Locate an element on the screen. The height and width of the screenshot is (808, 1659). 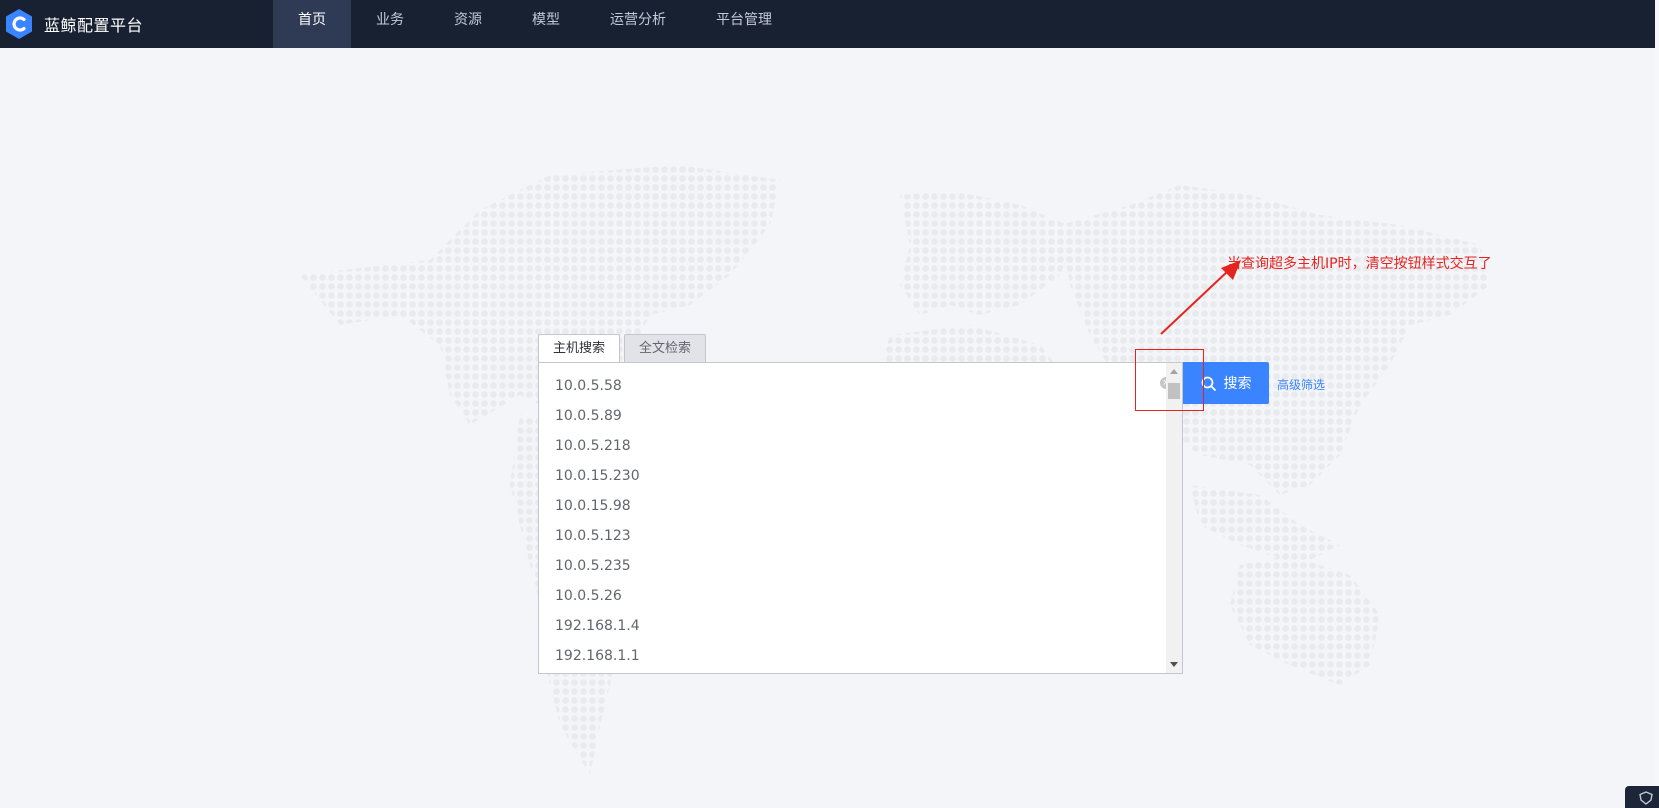
nav-home: 首页 is located at coordinates (312, 24).